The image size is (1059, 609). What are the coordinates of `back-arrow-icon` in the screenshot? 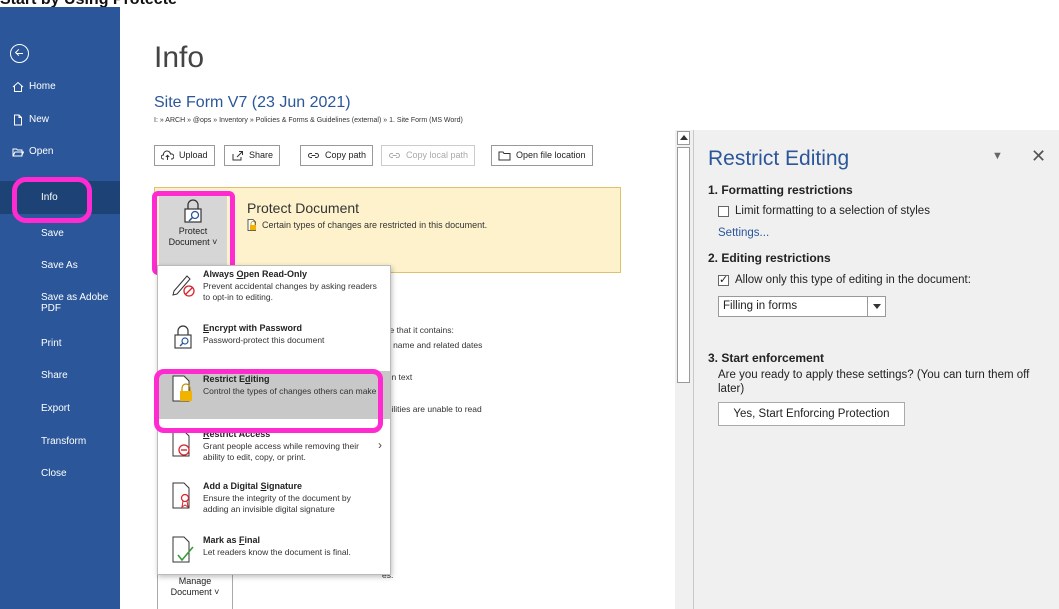 It's located at (19, 53).